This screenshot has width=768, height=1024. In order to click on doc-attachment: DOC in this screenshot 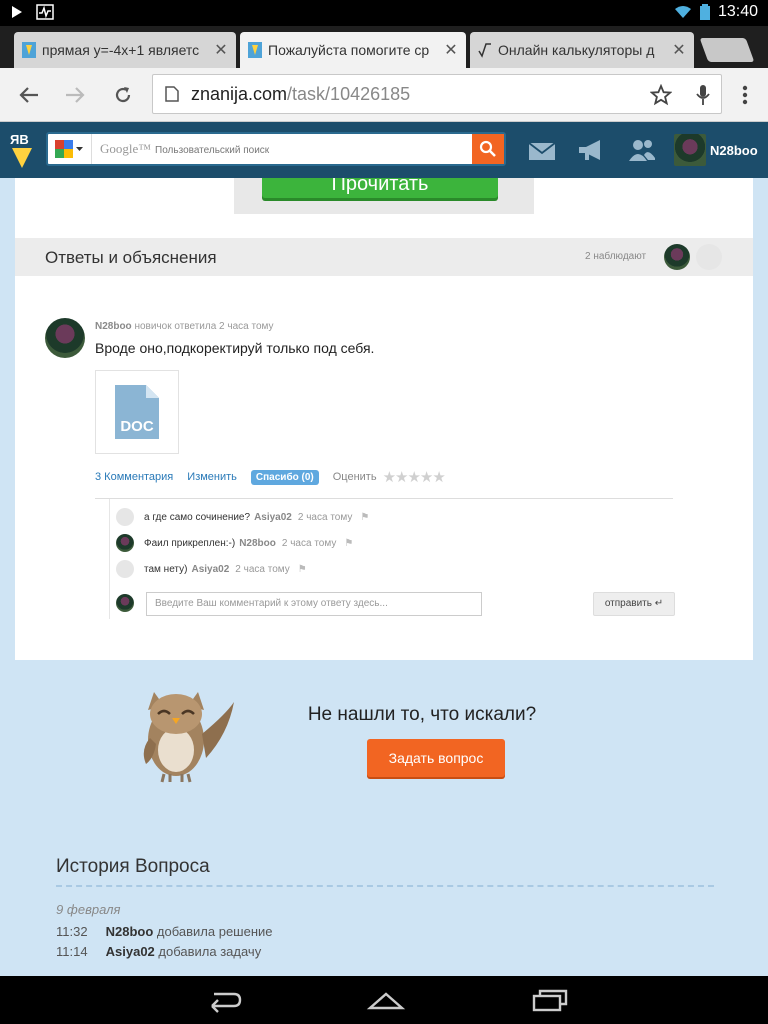, I will do `click(137, 412)`.